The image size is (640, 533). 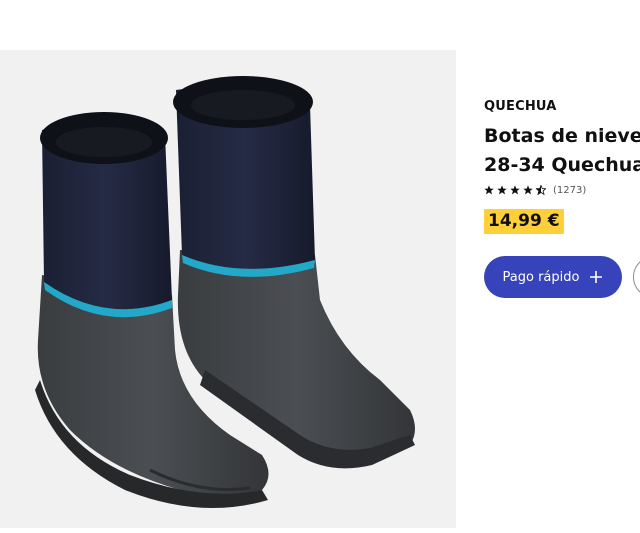 I want to click on price-badge: 14,99 €, so click(x=524, y=221).